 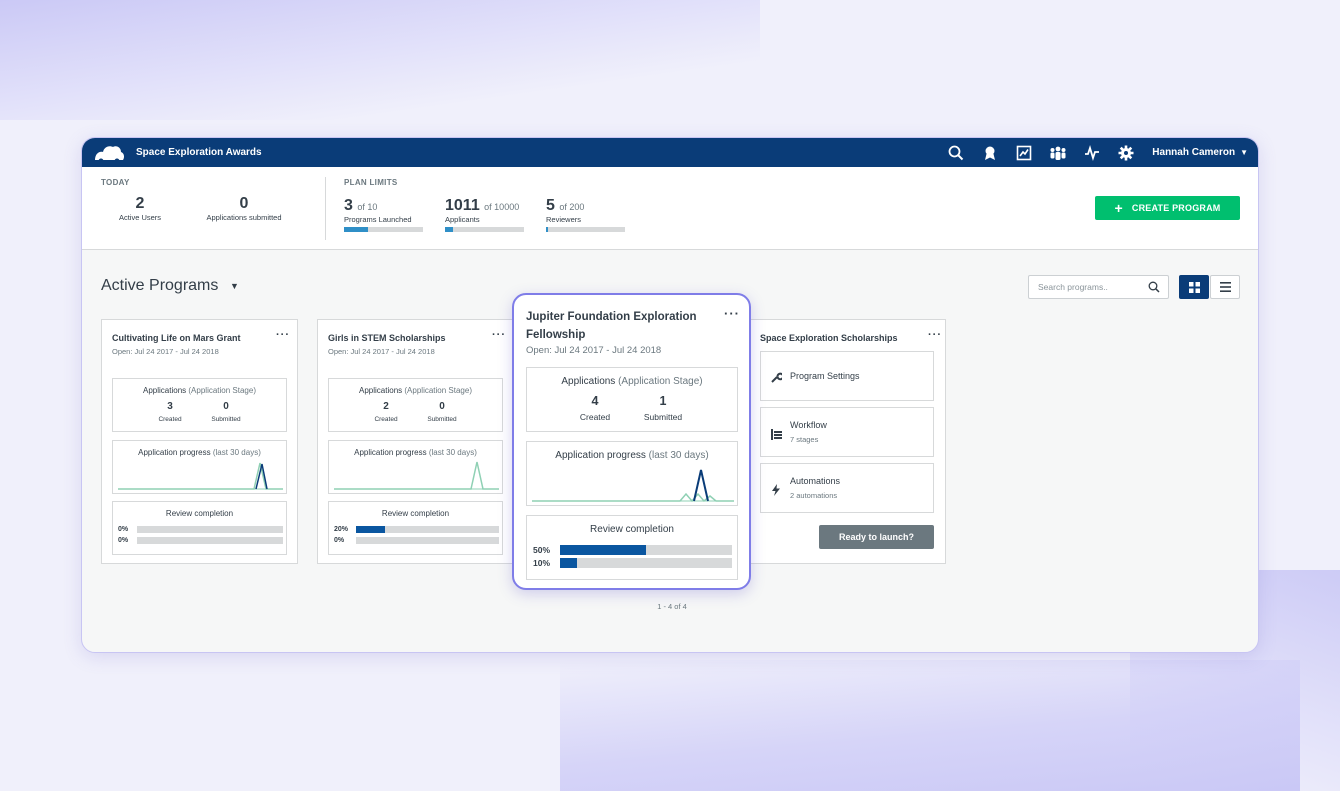 I want to click on search-programs-input: Search programs.., so click(x=1098, y=287).